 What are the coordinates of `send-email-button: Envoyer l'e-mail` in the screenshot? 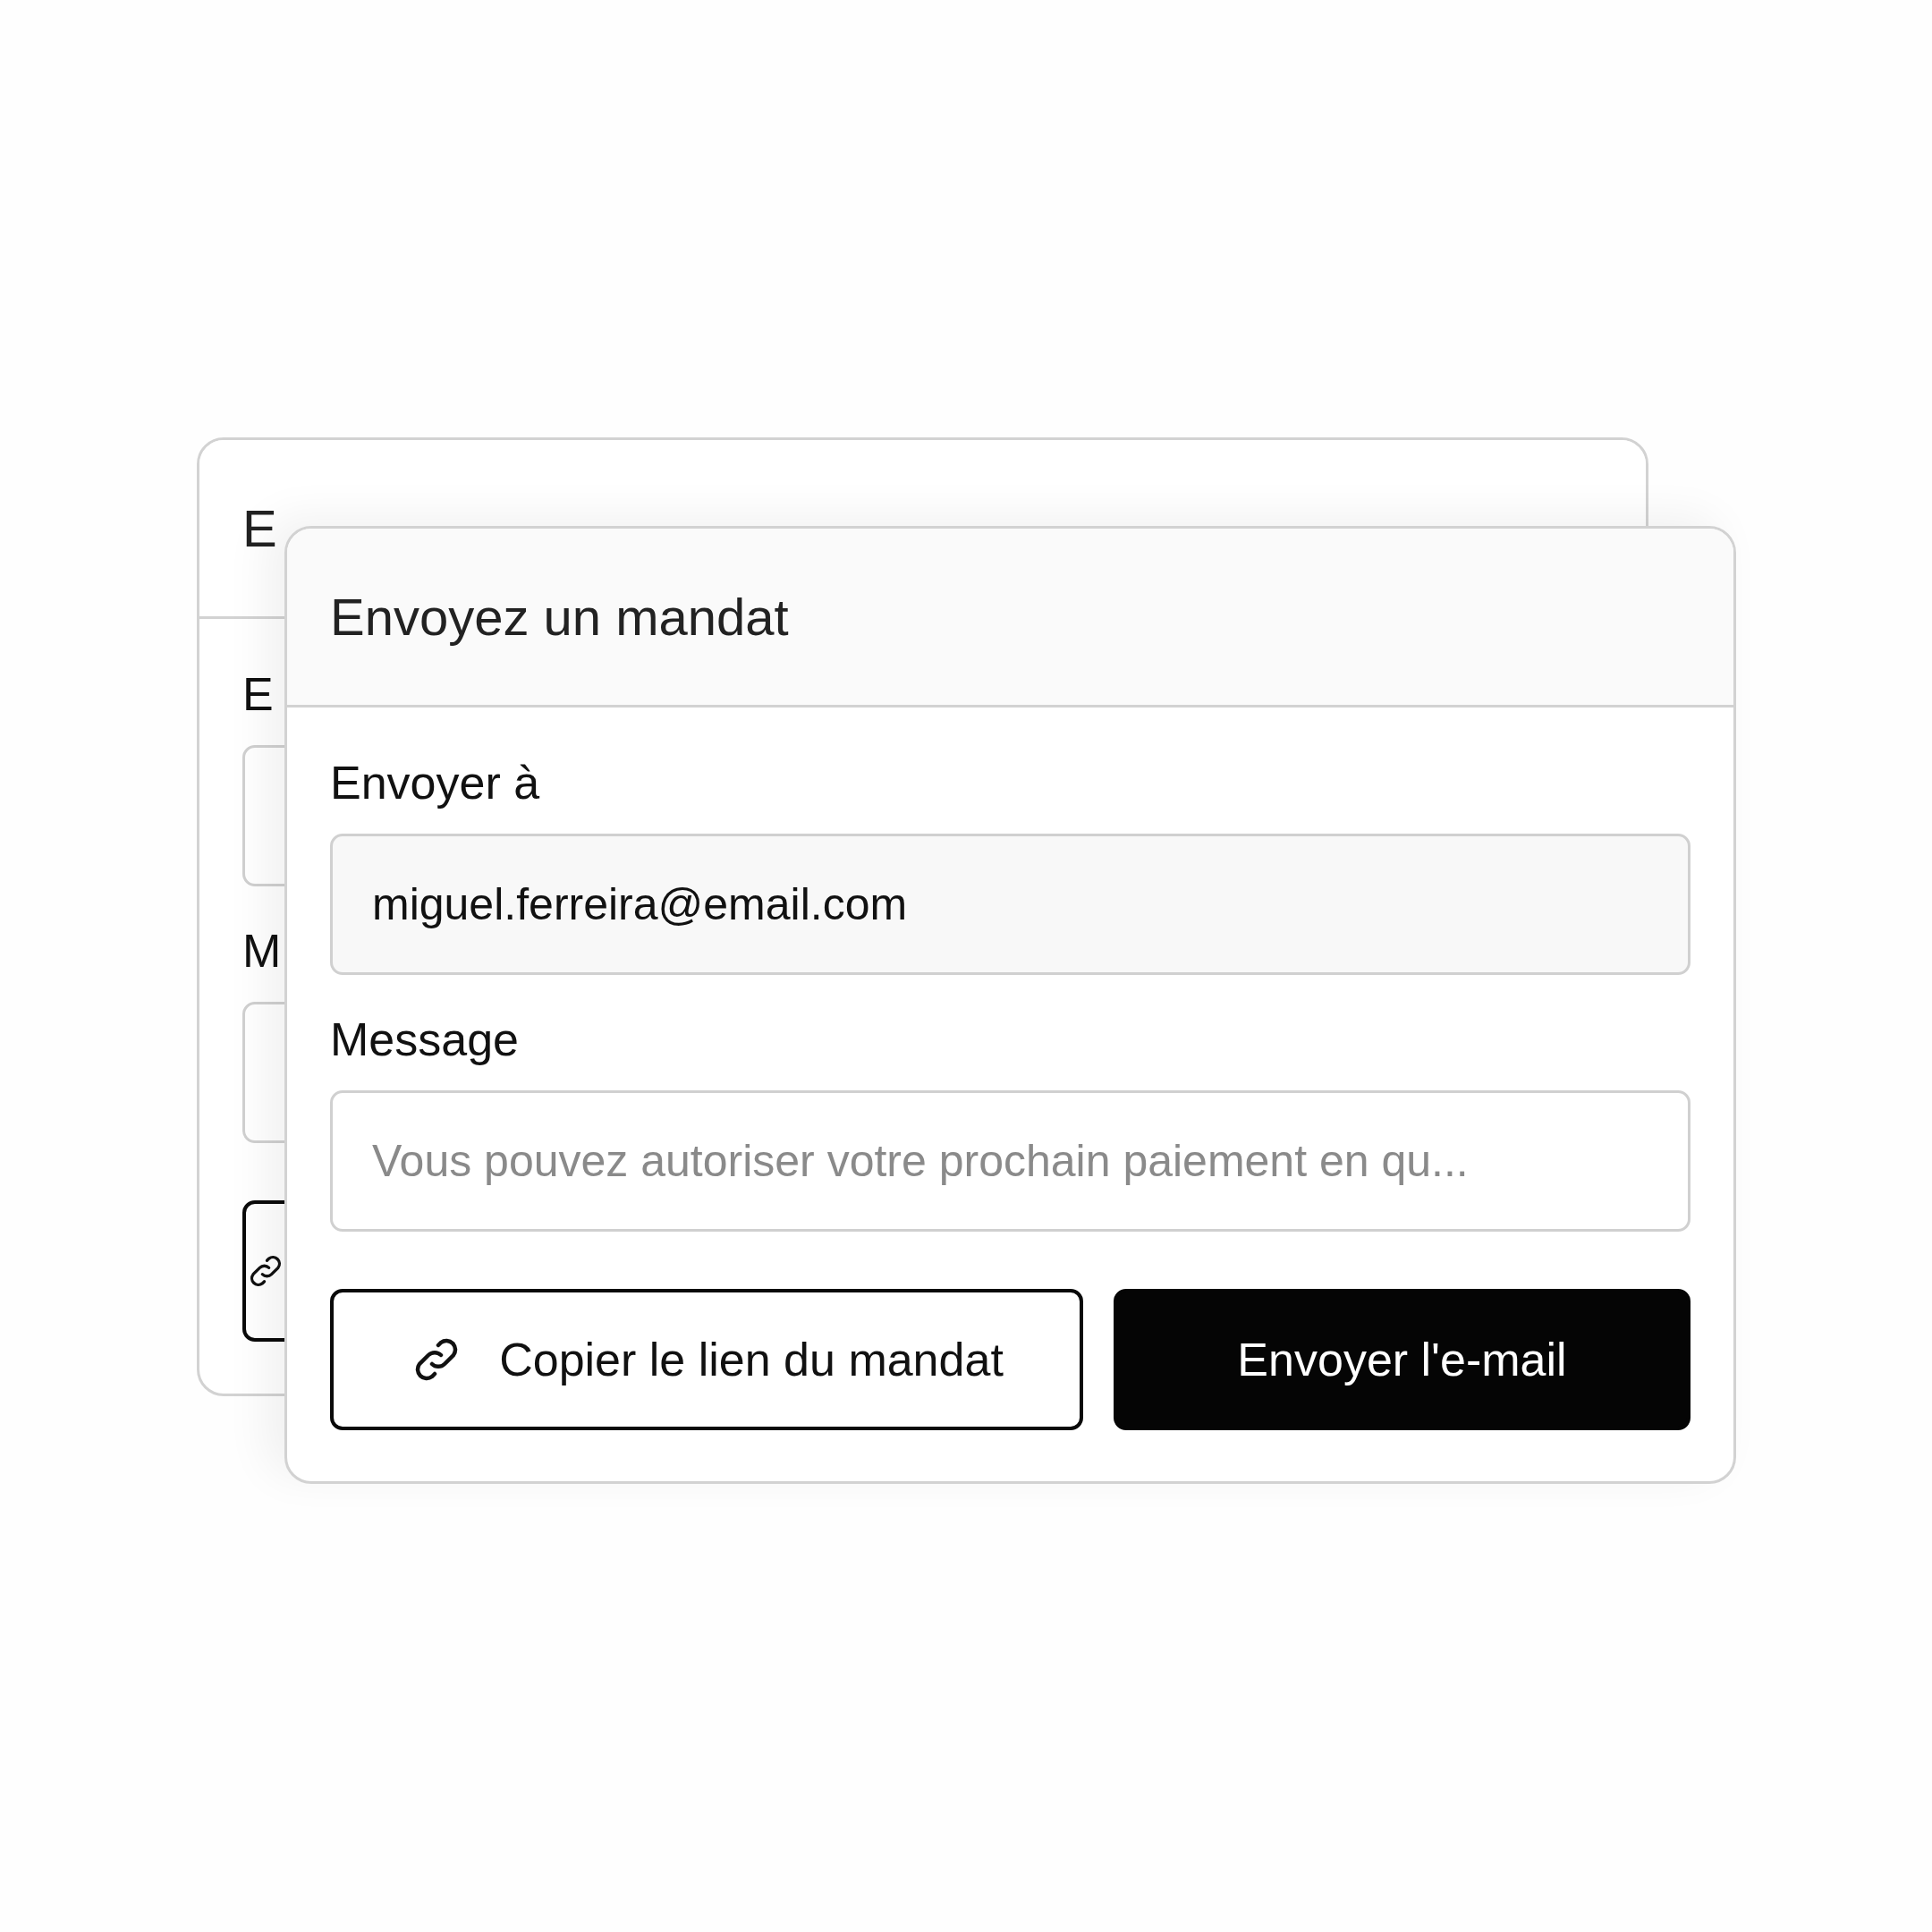 It's located at (1402, 1360).